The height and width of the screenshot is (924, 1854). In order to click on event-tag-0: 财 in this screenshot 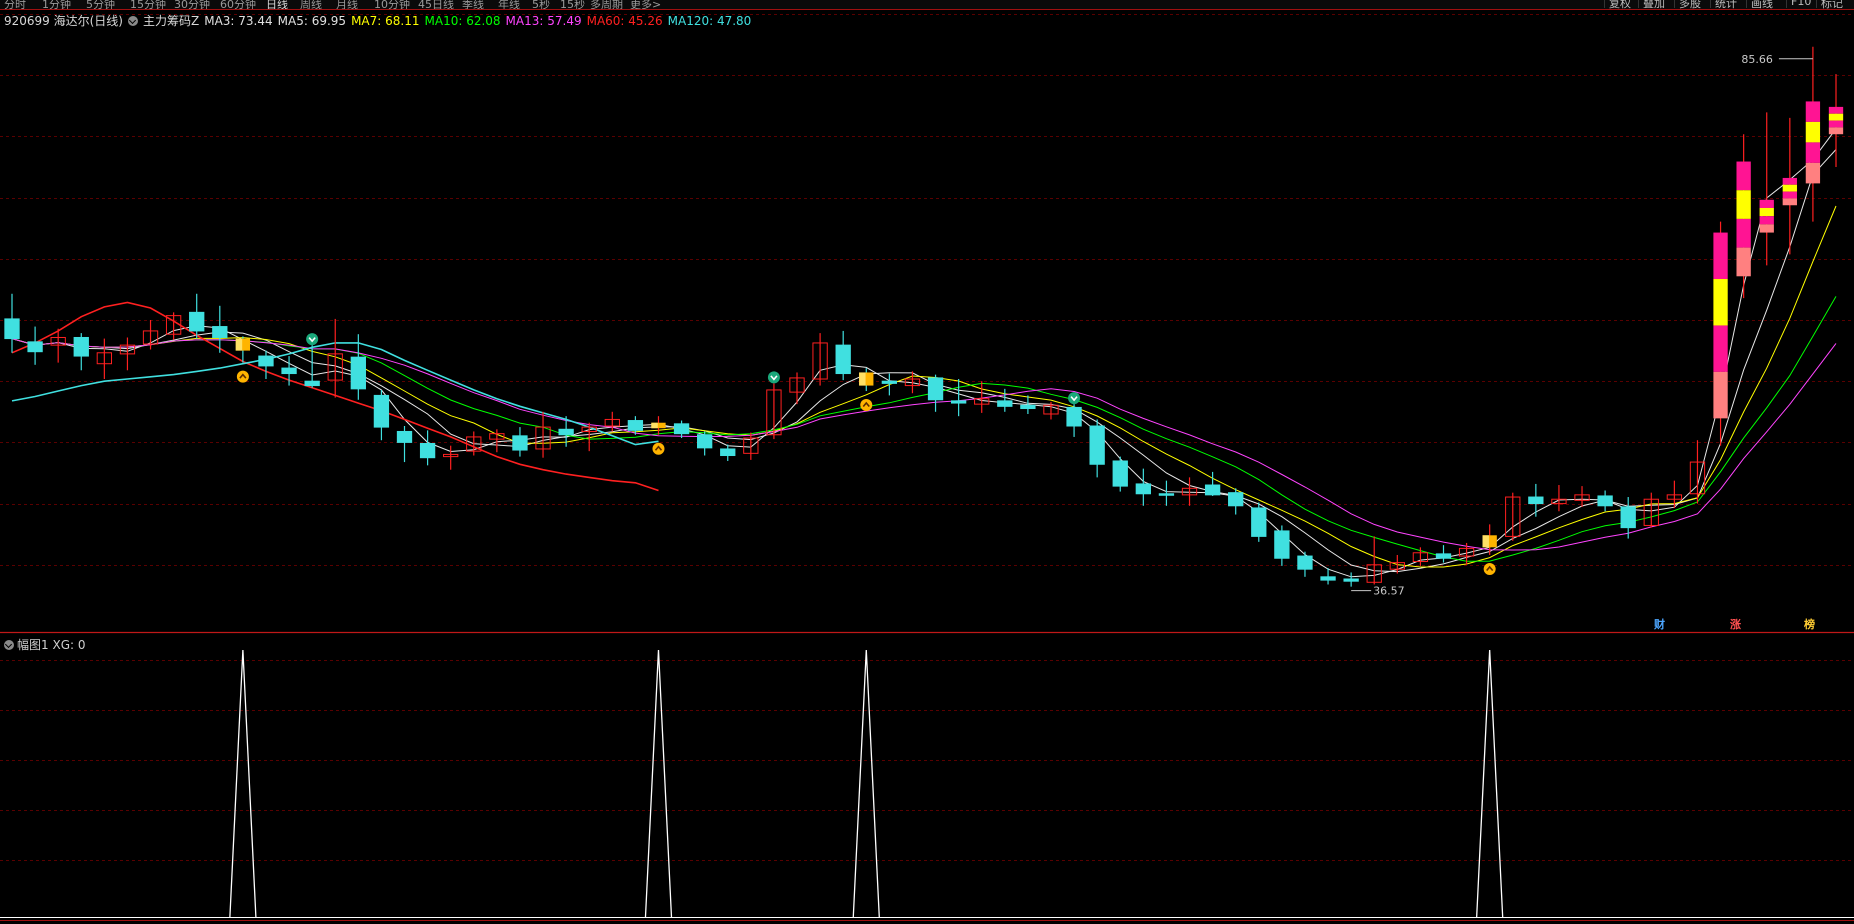, I will do `click(1659, 624)`.